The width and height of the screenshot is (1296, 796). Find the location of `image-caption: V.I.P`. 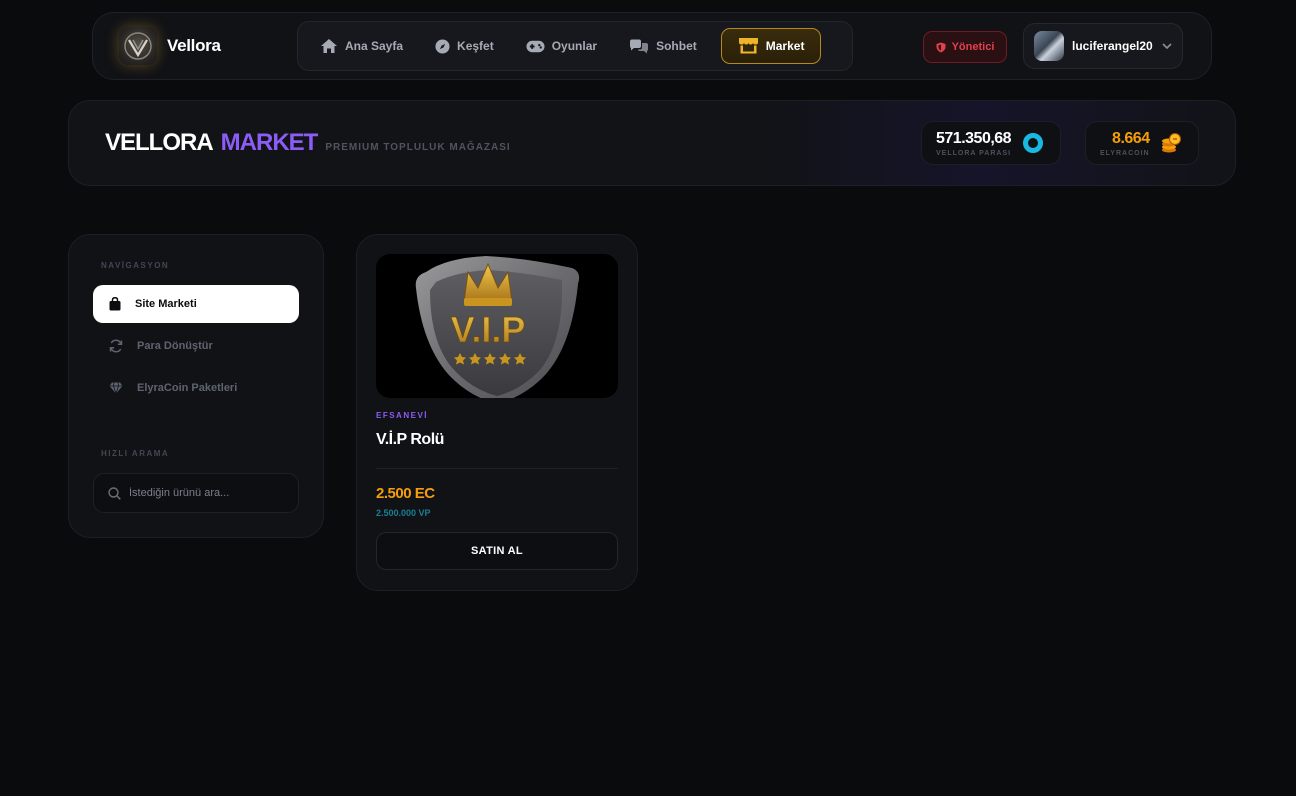

image-caption: V.I.P is located at coordinates (488, 329).